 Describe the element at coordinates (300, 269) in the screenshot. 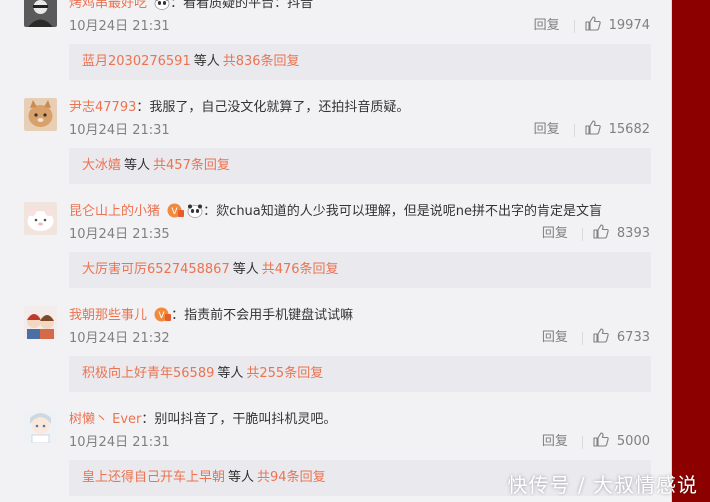

I see `reply-total-link: 共476条回复` at that location.